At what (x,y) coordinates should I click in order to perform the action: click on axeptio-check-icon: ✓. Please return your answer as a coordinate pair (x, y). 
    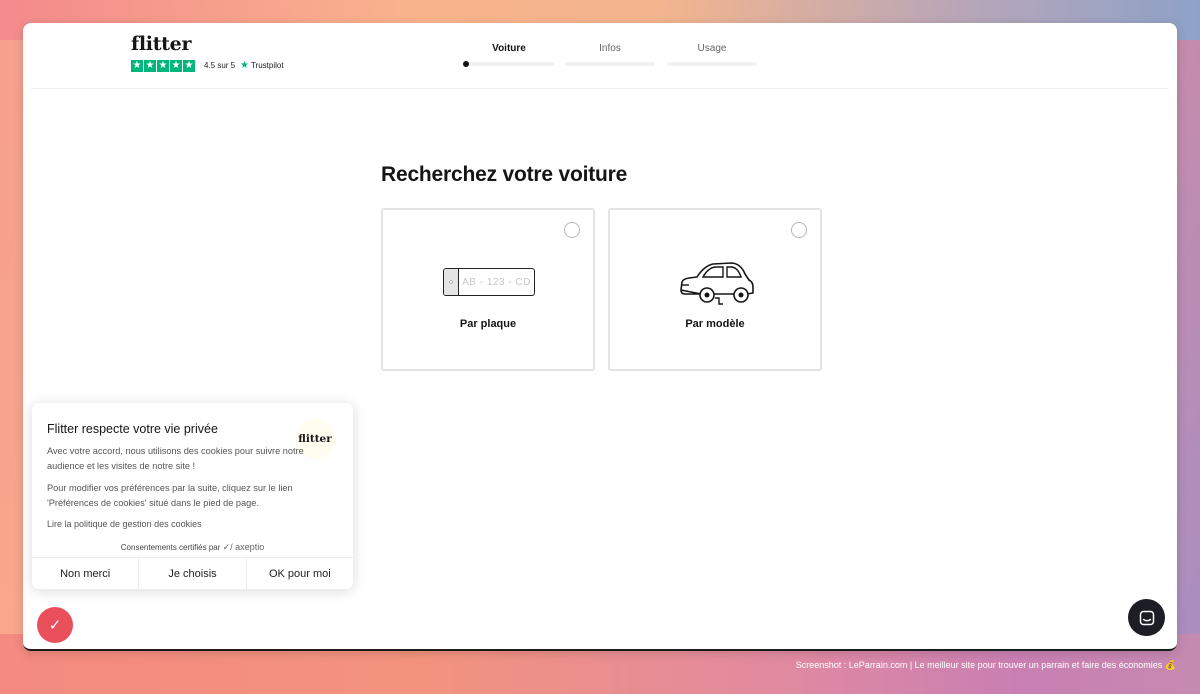
    Looking at the image, I should click on (55, 625).